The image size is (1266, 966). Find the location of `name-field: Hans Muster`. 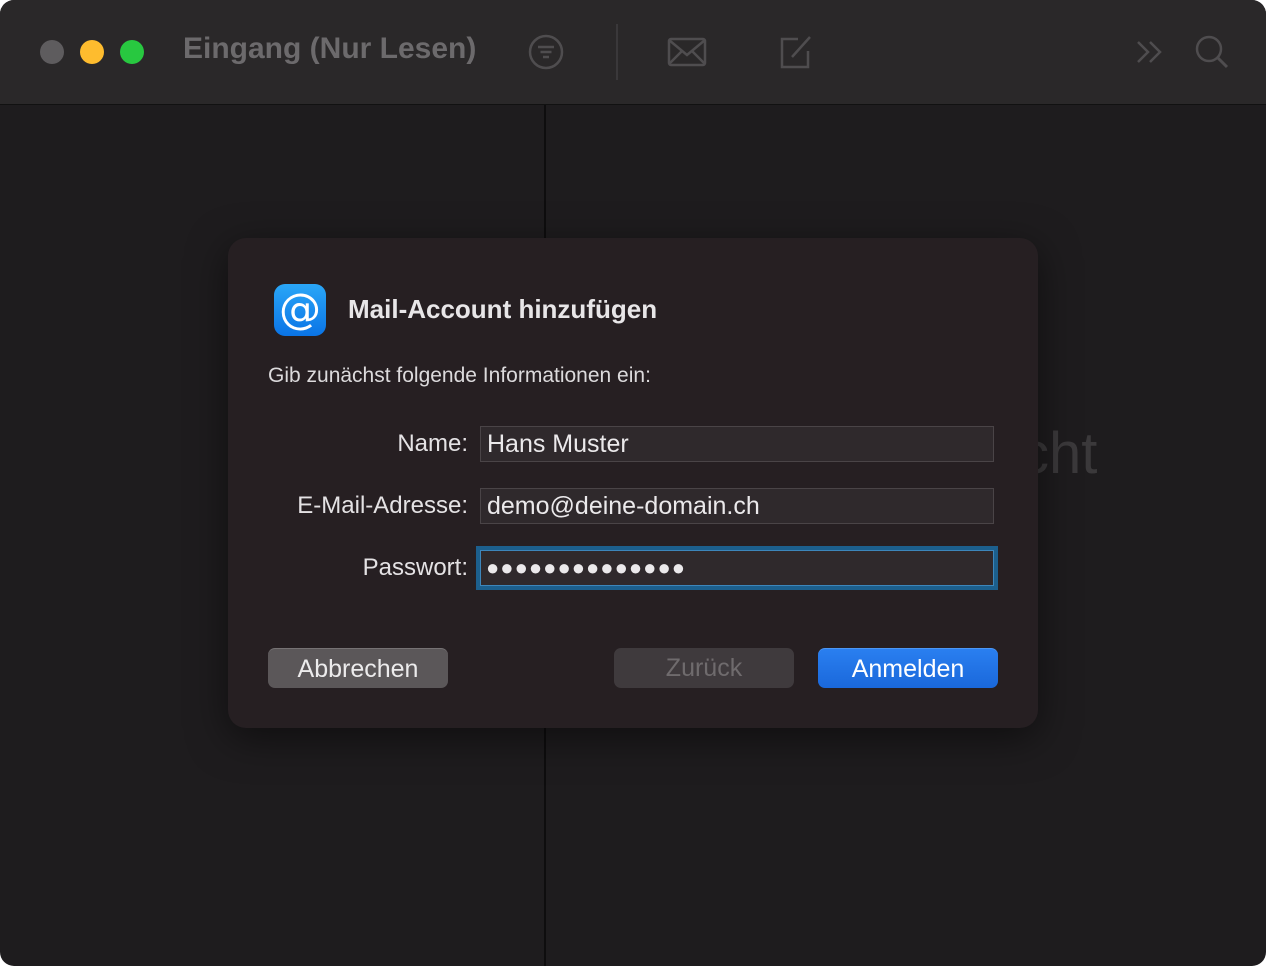

name-field: Hans Muster is located at coordinates (737, 444).